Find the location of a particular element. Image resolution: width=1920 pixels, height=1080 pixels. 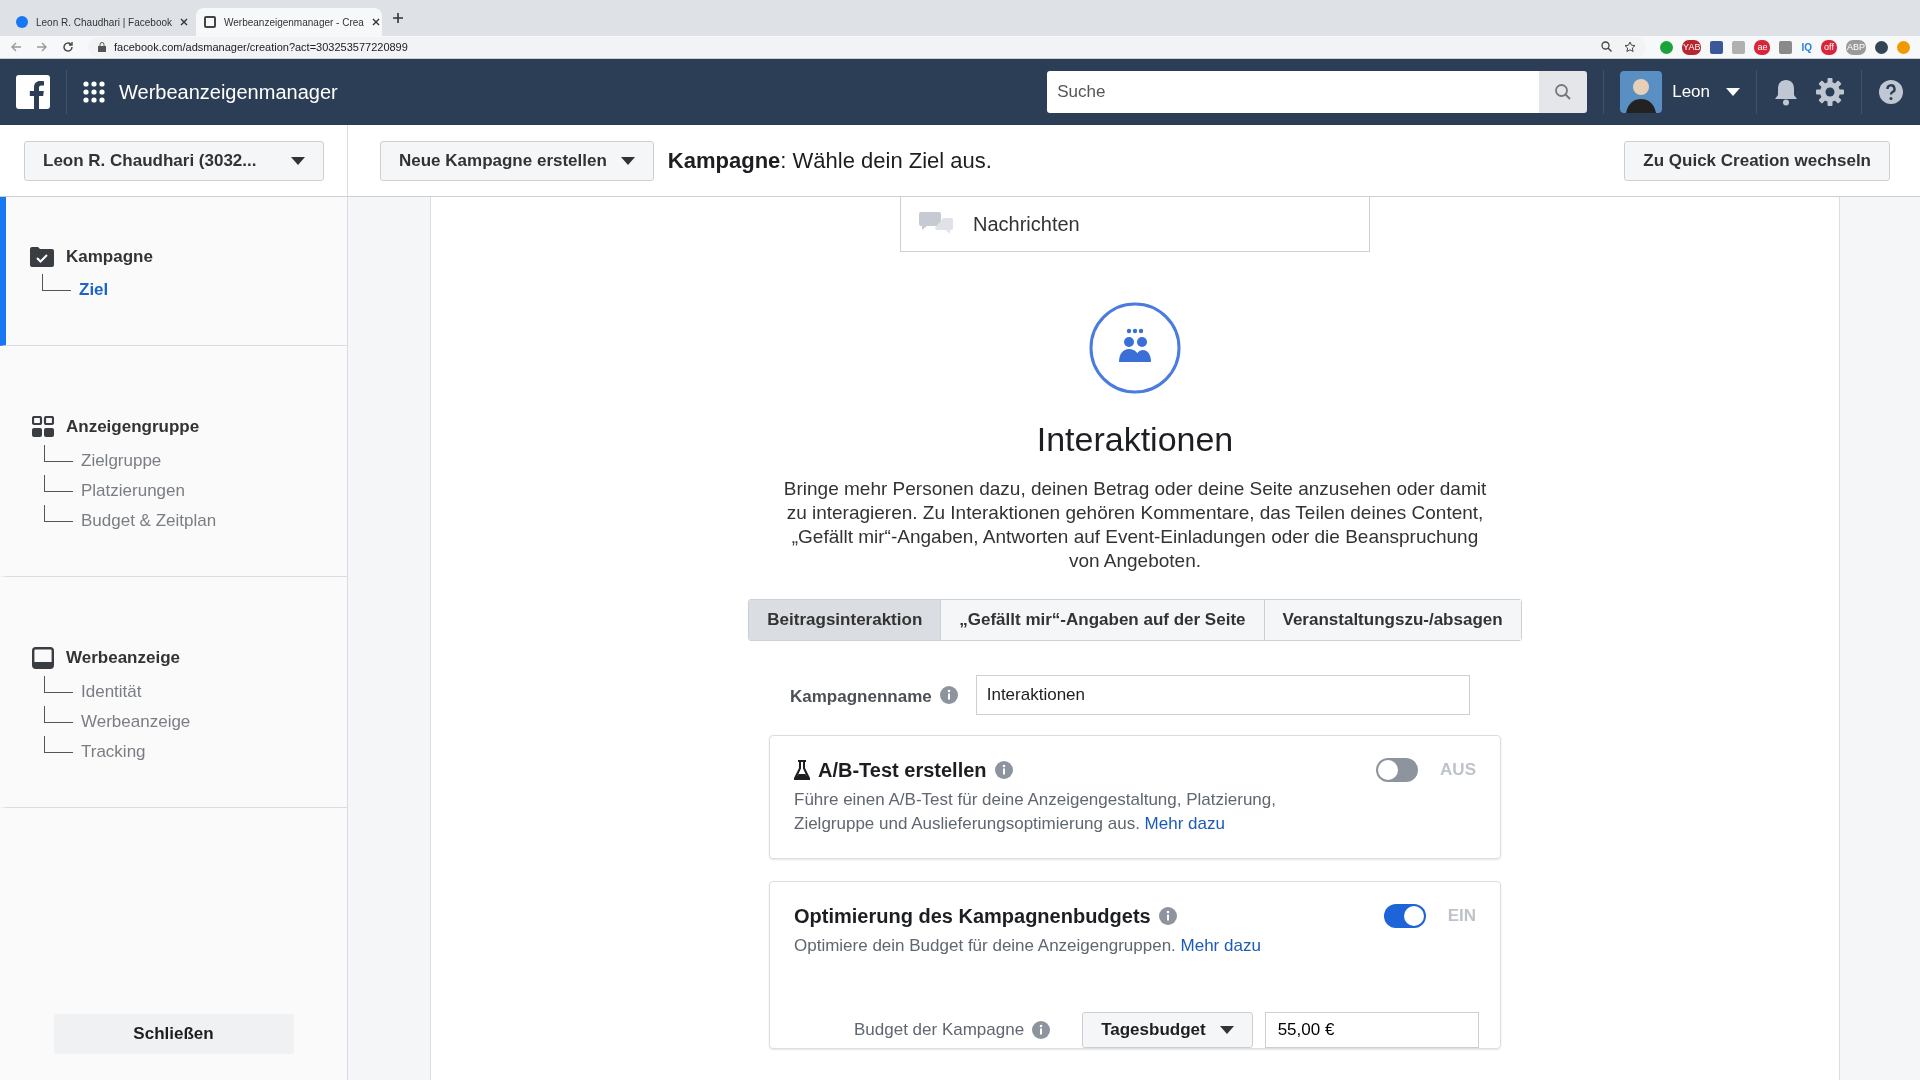

objective-option: Nachrichten is located at coordinates (1135, 224).